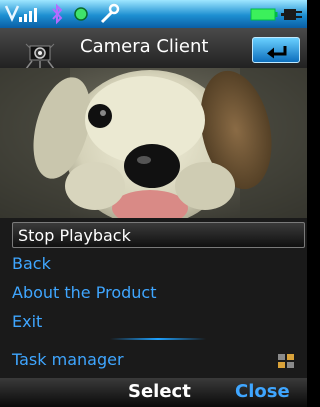  Describe the element at coordinates (81, 14) in the screenshot. I see `dot-icon` at that location.